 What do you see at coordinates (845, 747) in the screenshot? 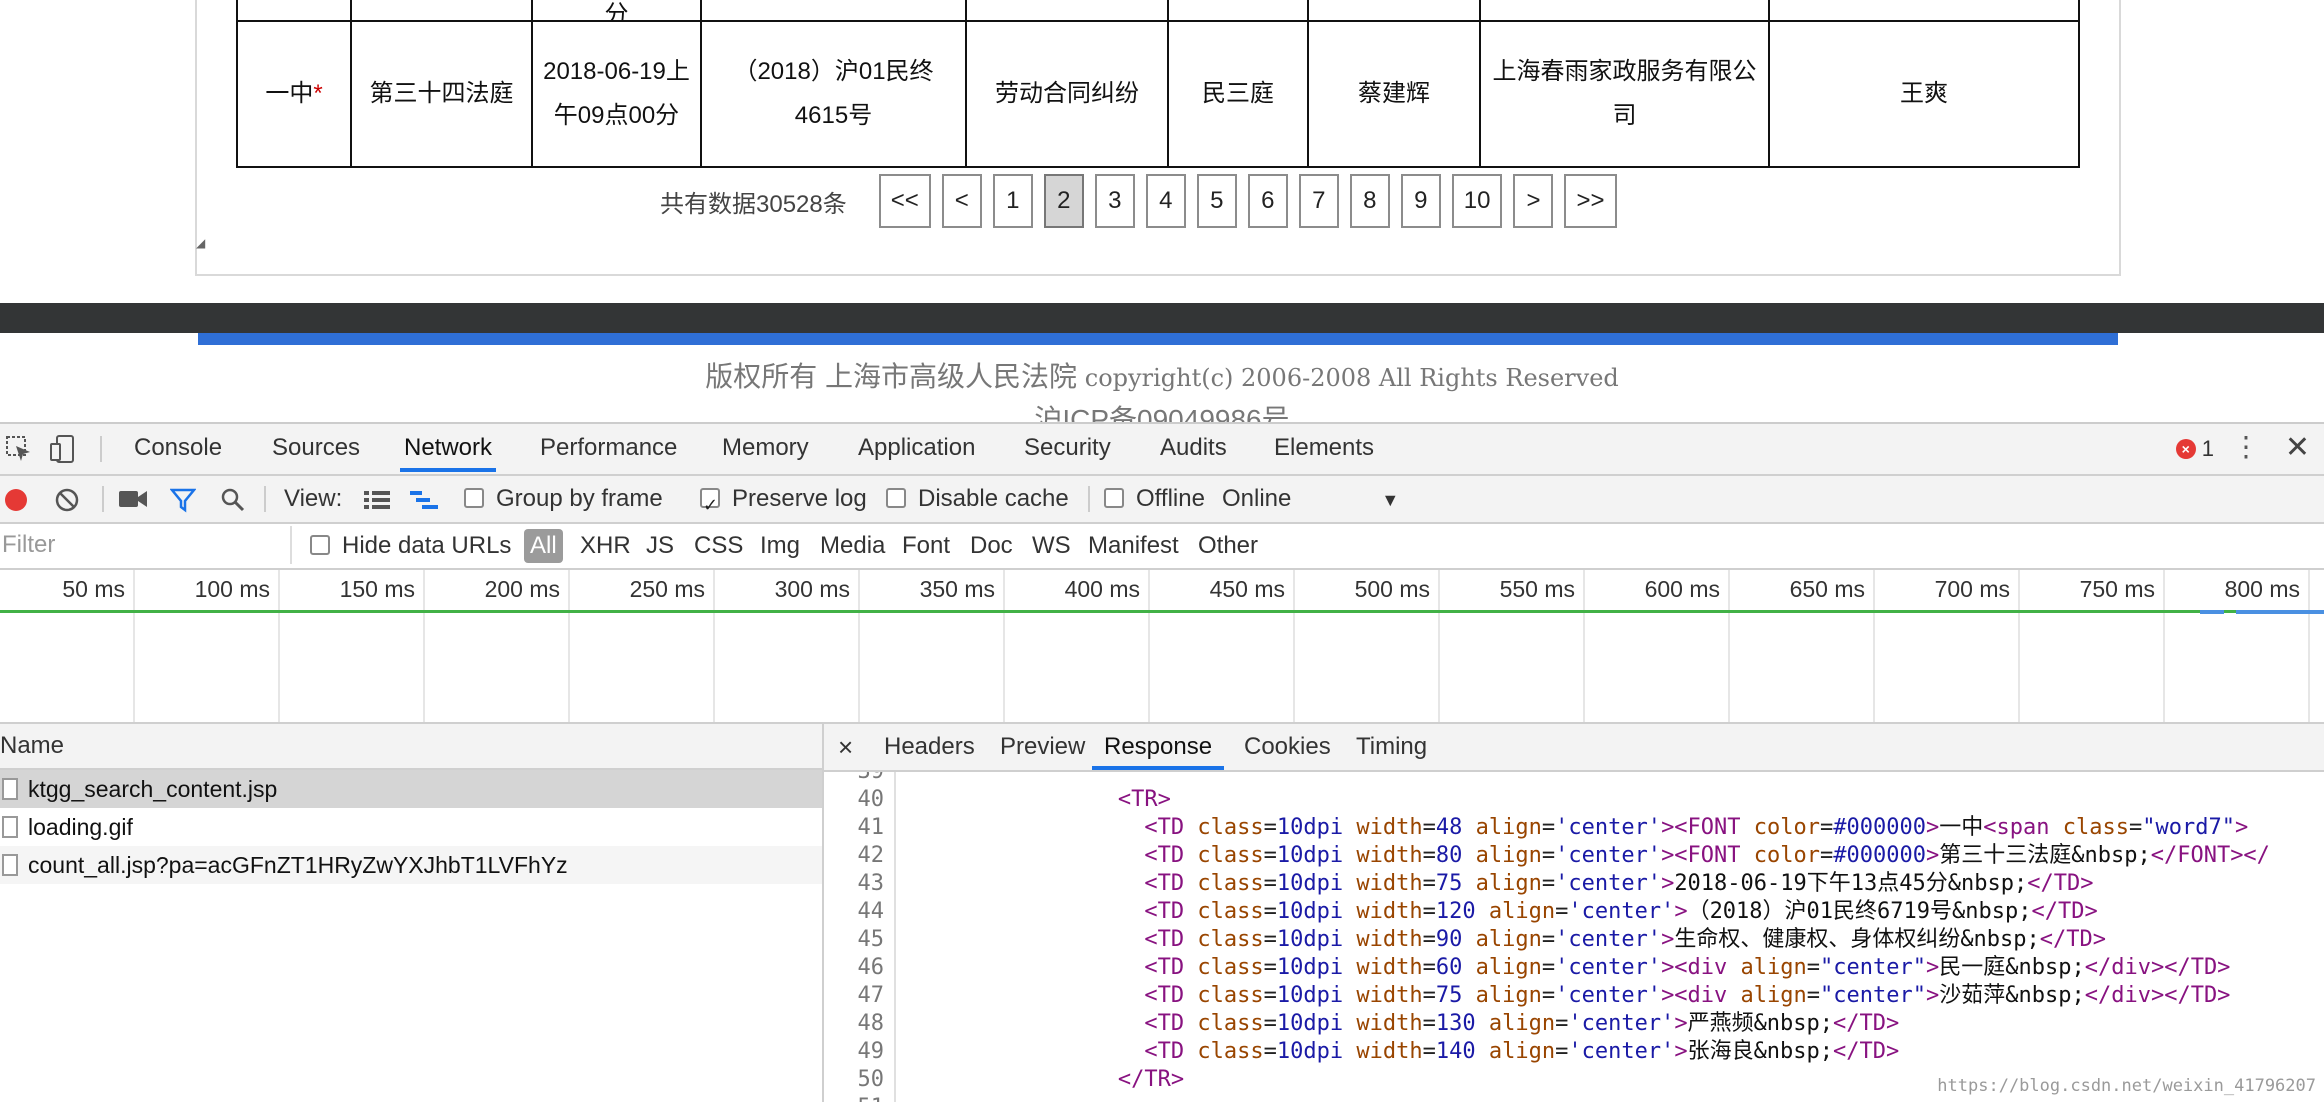
I see `close-detail-icon: ×` at bounding box center [845, 747].